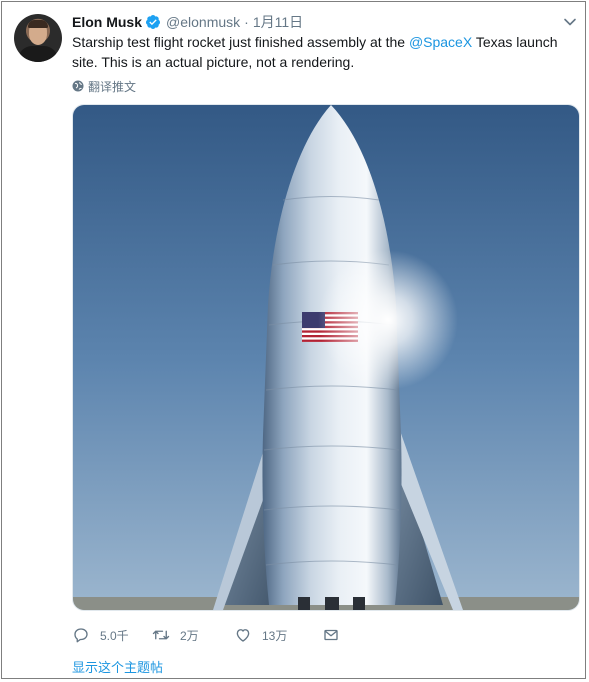 The width and height of the screenshot is (589, 682). I want to click on tweet-actions: 5.0千 2万 13万, so click(211, 635).